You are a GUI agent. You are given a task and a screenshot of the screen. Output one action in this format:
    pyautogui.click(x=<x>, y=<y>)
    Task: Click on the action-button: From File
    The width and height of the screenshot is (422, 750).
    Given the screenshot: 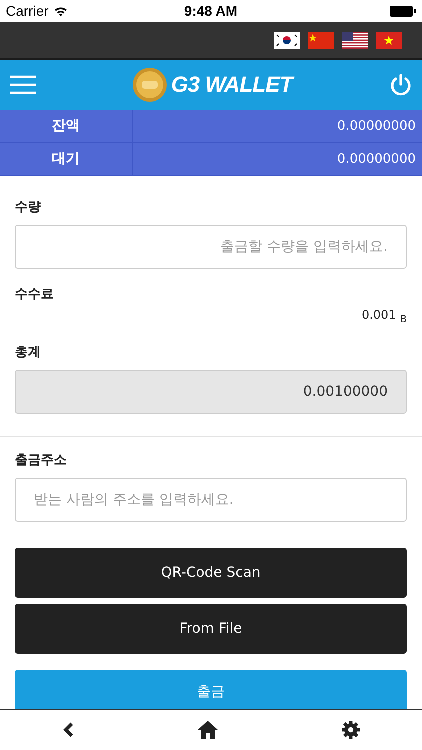 What is the action you would take?
    pyautogui.click(x=211, y=629)
    